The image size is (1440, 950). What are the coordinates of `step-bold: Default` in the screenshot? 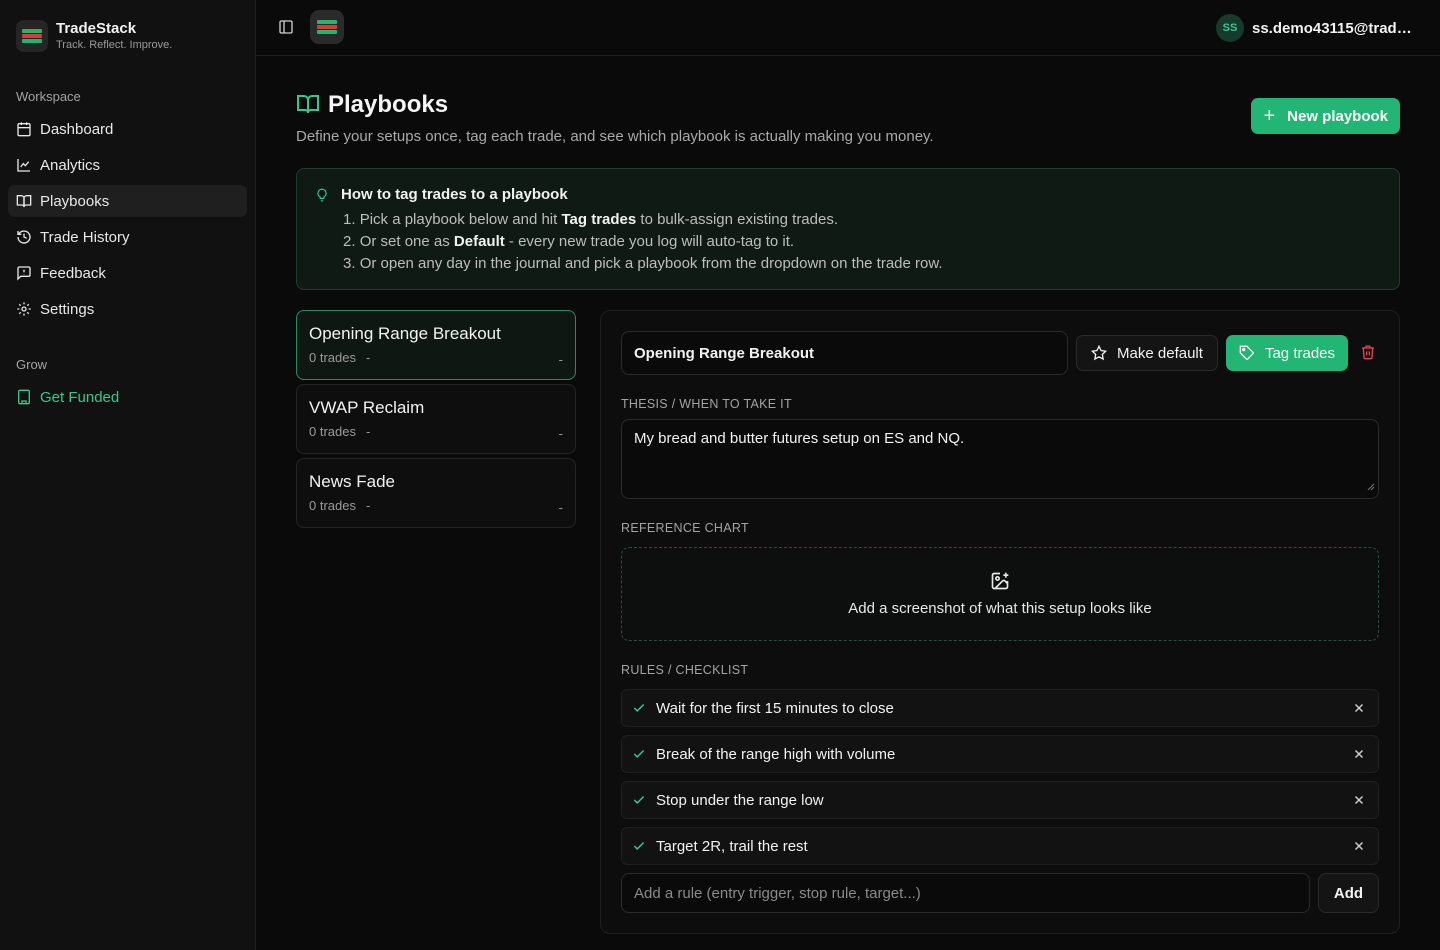 It's located at (479, 241).